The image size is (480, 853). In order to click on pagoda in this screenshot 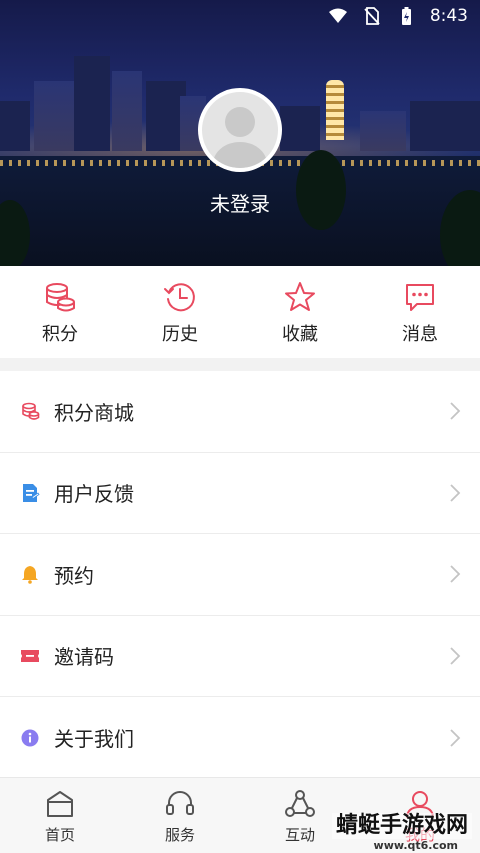, I will do `click(335, 110)`.